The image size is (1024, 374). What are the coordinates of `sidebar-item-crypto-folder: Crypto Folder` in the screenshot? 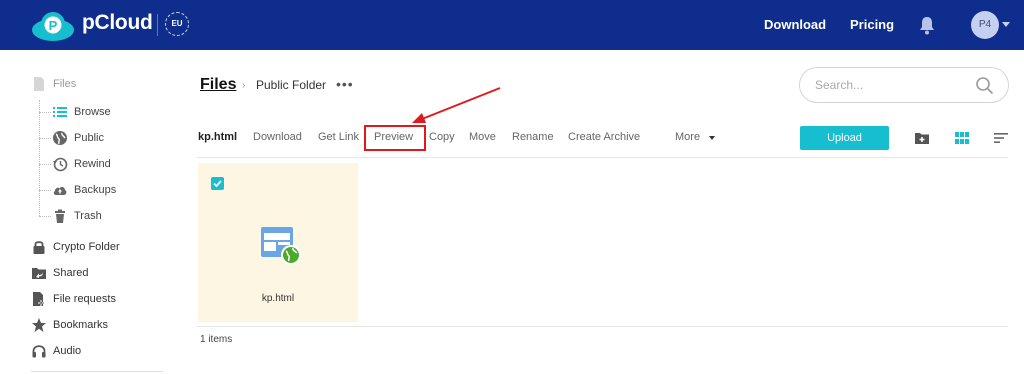 It's located at (75, 247).